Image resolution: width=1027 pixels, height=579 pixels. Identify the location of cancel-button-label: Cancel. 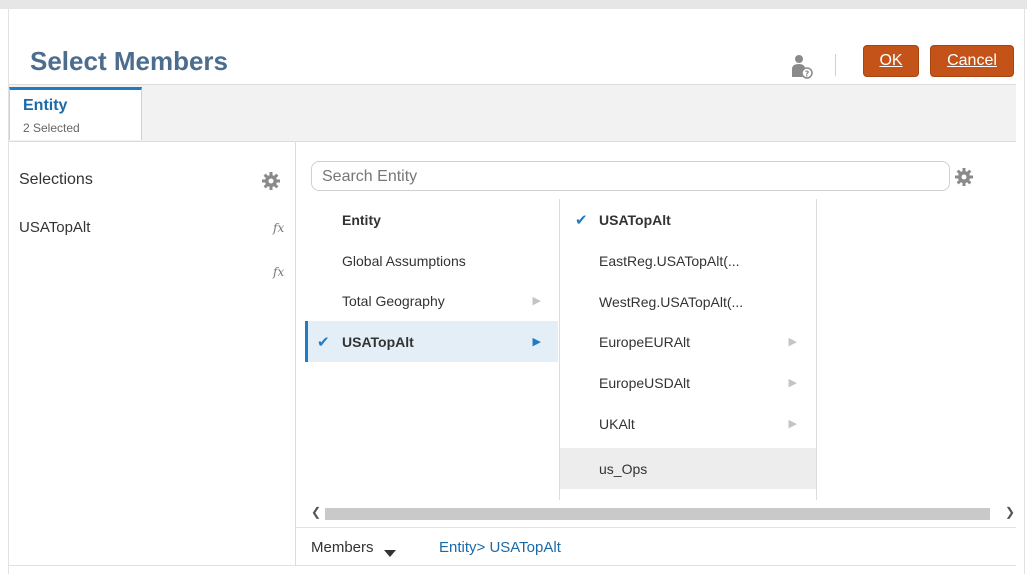
(972, 60).